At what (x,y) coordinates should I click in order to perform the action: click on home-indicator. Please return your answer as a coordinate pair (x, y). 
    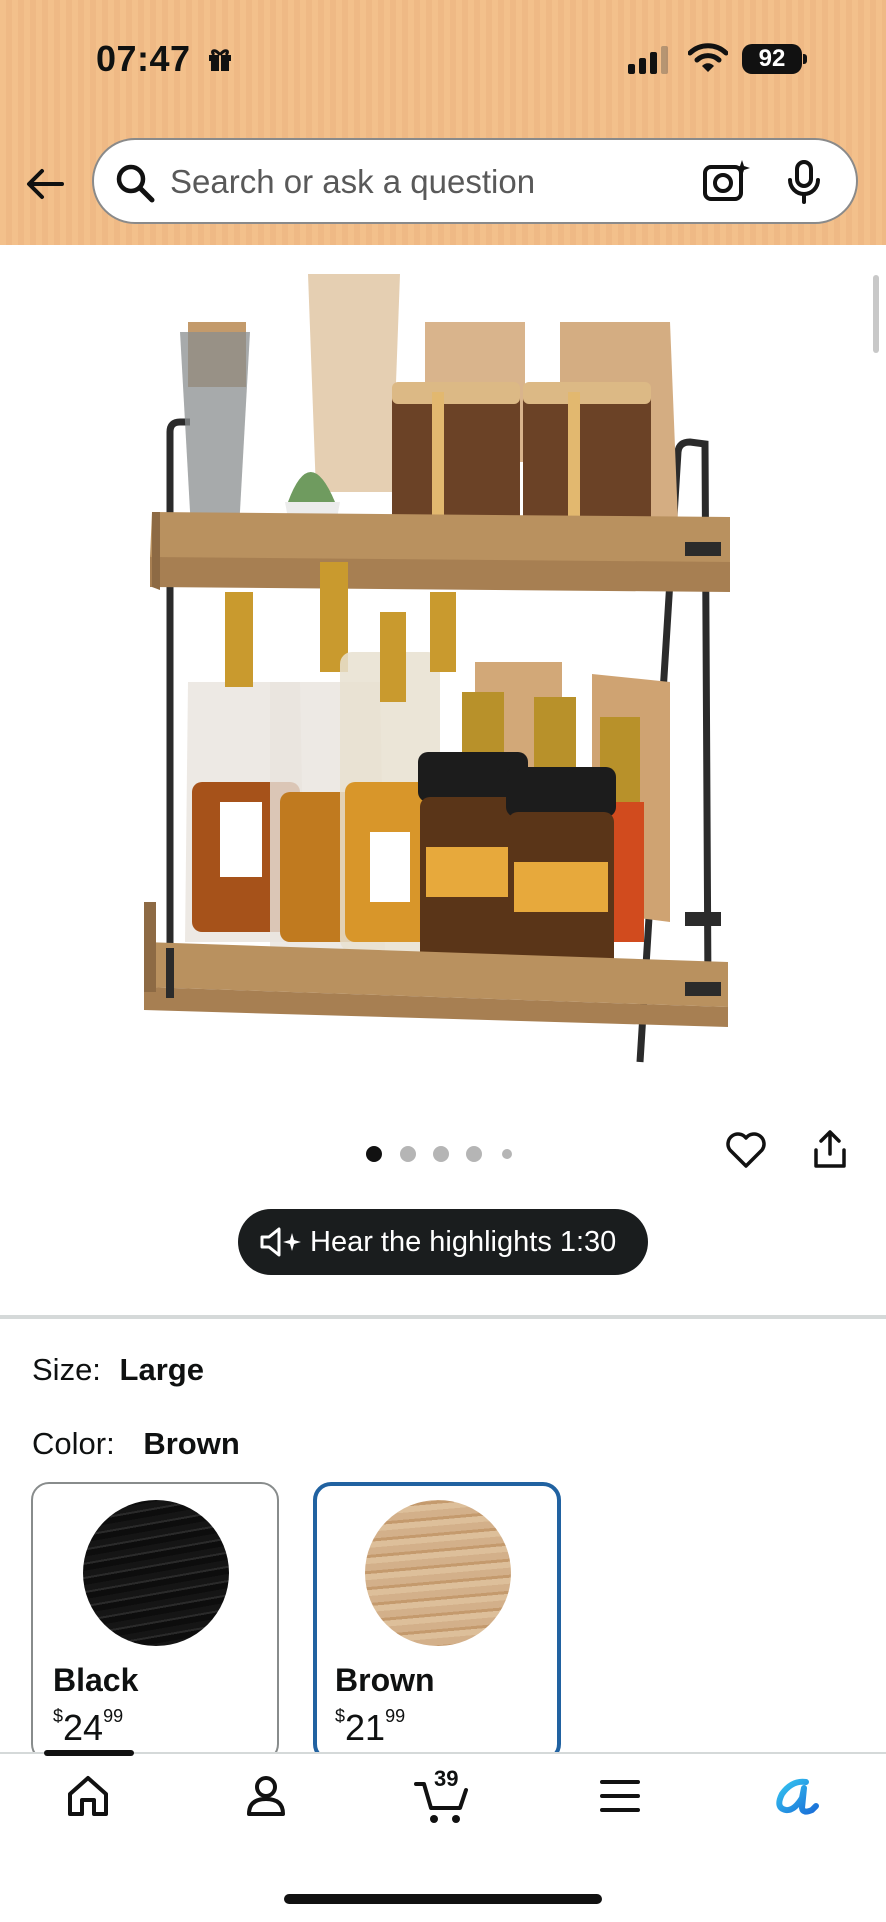
    Looking at the image, I should click on (443, 1899).